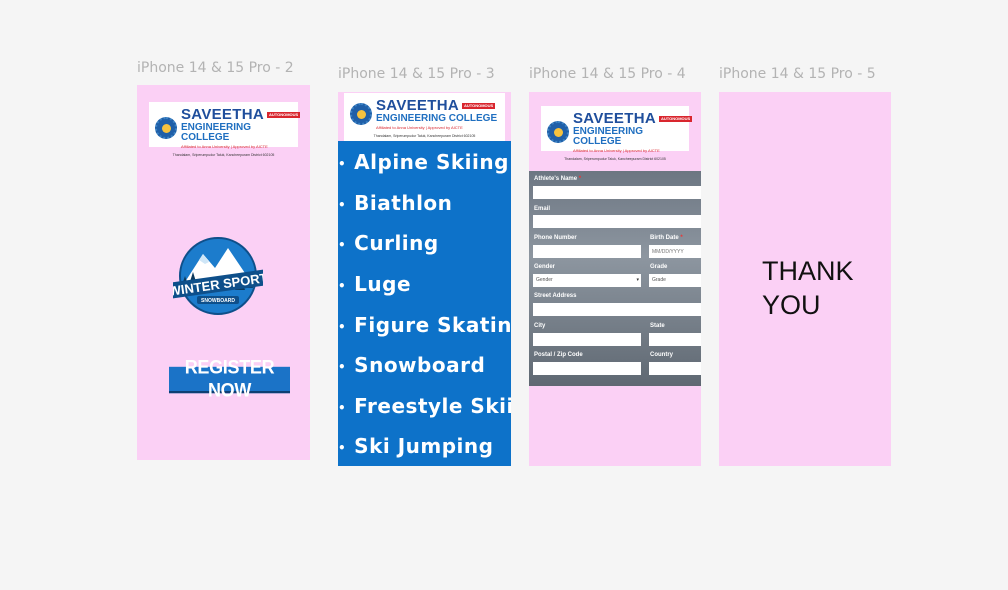  What do you see at coordinates (675, 280) in the screenshot?
I see `grade-select: Grade` at bounding box center [675, 280].